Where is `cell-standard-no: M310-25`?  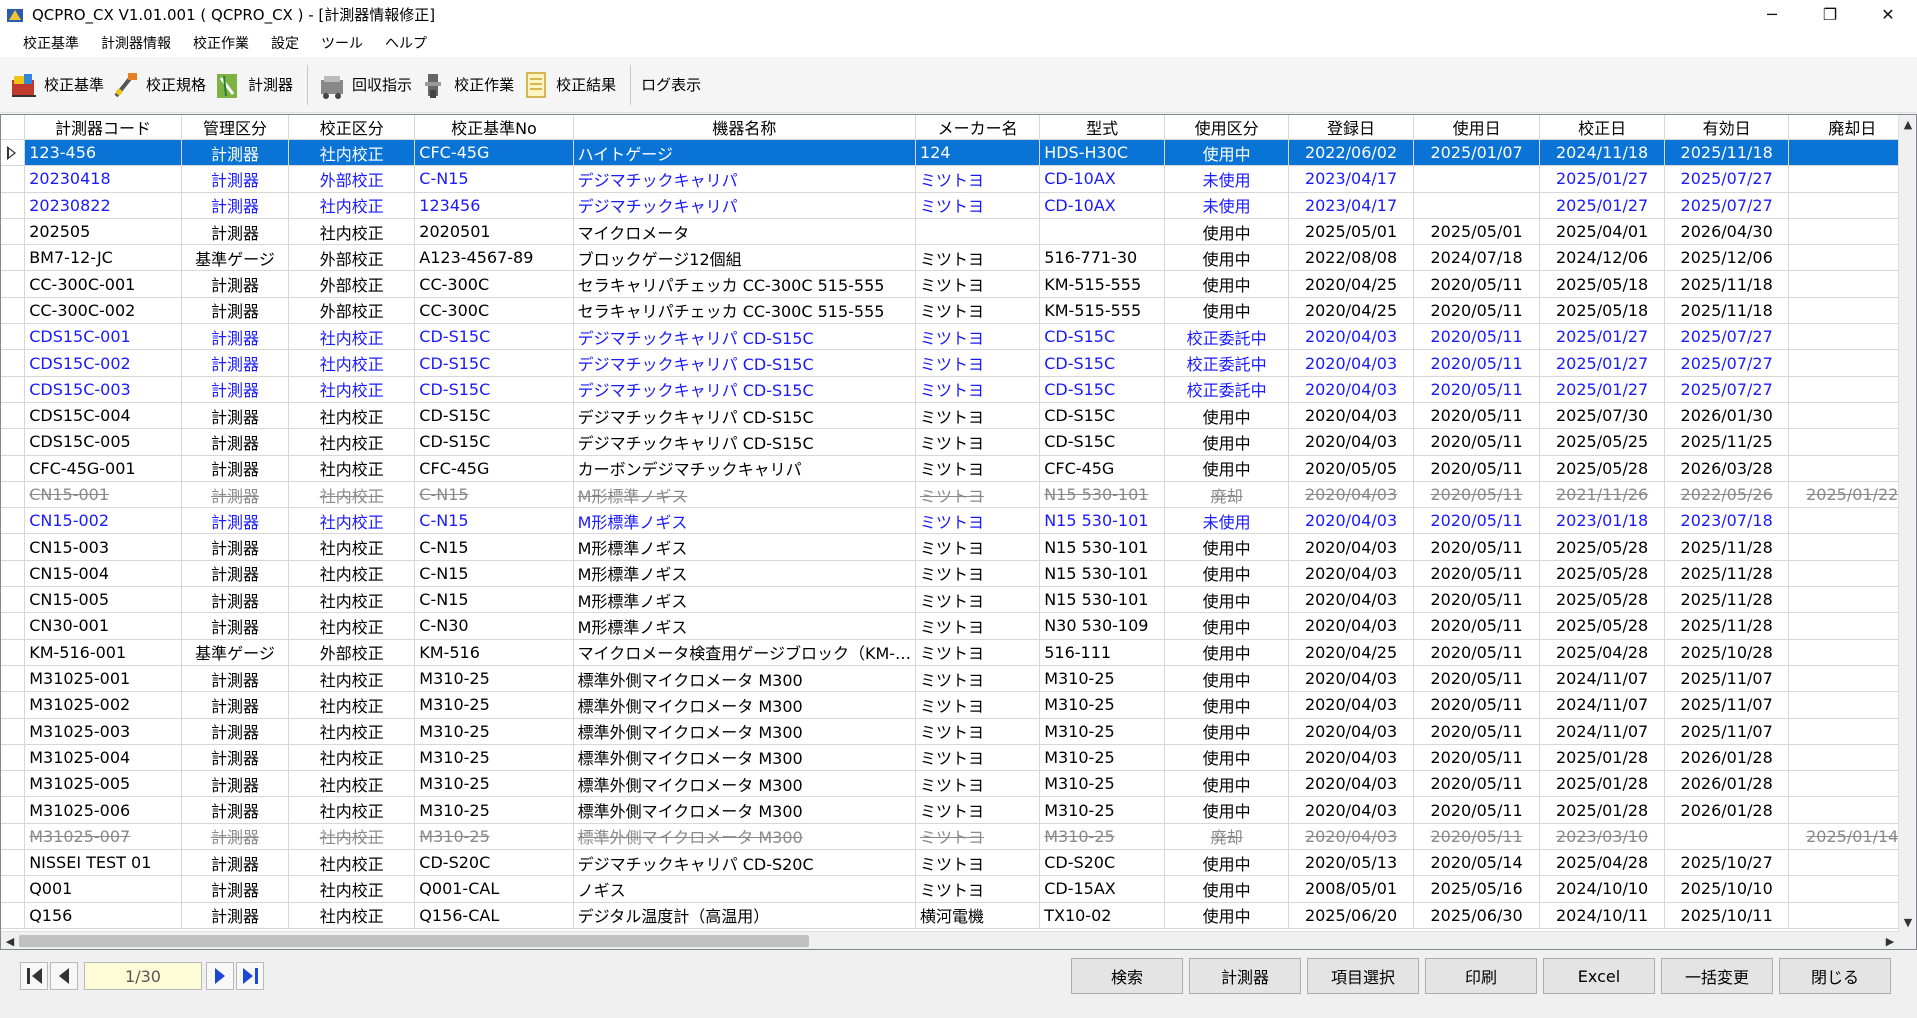 cell-standard-no: M310-25 is located at coordinates (494, 810).